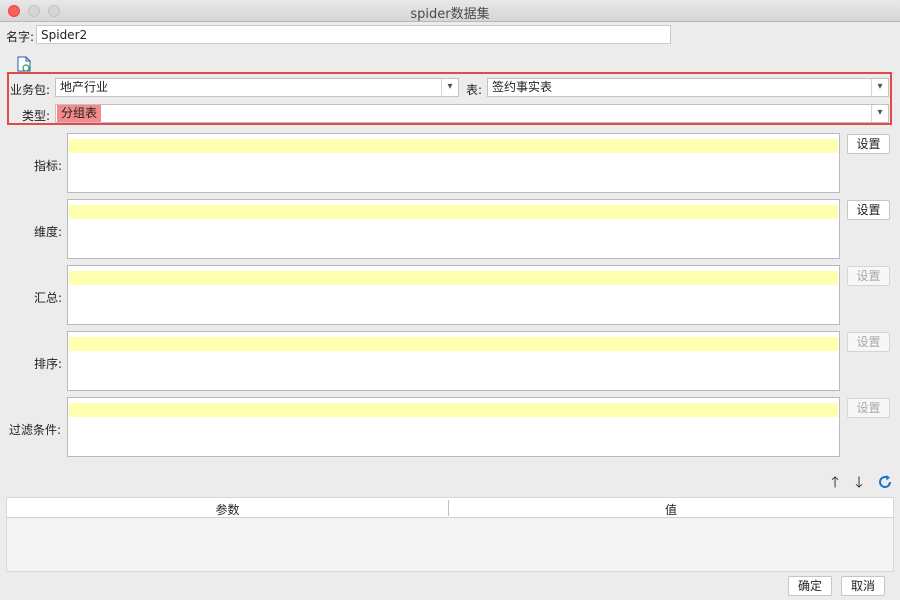 The height and width of the screenshot is (600, 900). What do you see at coordinates (885, 482) in the screenshot?
I see `refresh-icon` at bounding box center [885, 482].